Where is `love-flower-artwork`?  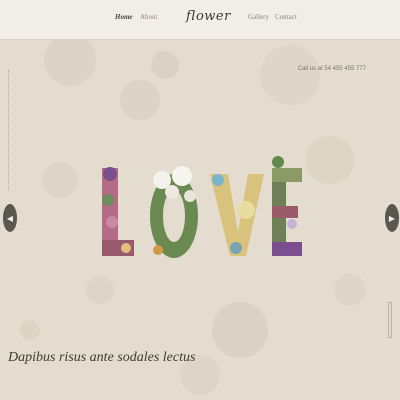
love-flower-artwork is located at coordinates (202, 207).